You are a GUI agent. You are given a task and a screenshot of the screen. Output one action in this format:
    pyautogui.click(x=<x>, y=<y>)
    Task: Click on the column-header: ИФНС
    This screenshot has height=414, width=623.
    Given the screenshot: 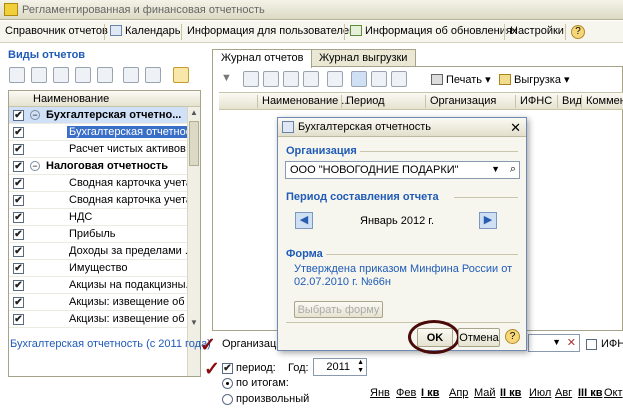 What is the action you would take?
    pyautogui.click(x=533, y=101)
    